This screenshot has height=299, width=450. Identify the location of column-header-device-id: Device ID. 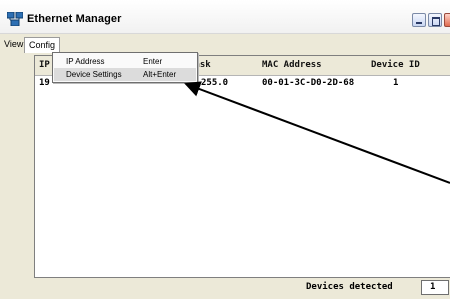
(395, 65).